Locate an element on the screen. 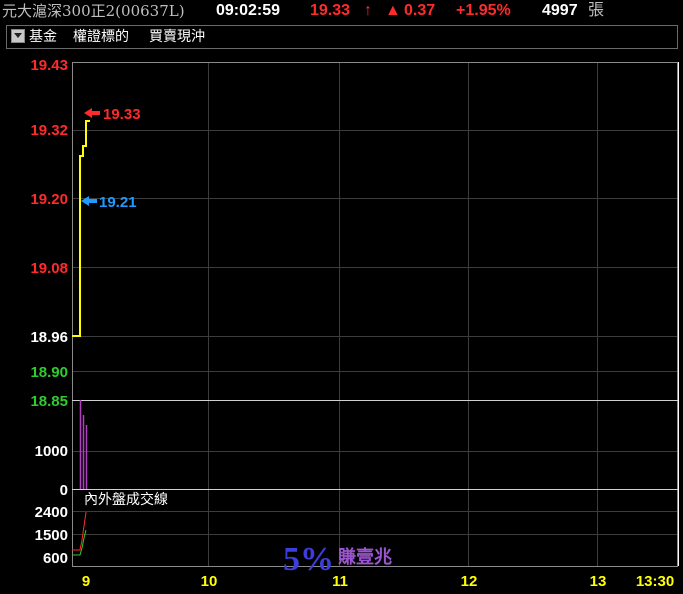  time-label: 9 is located at coordinates (86, 581).